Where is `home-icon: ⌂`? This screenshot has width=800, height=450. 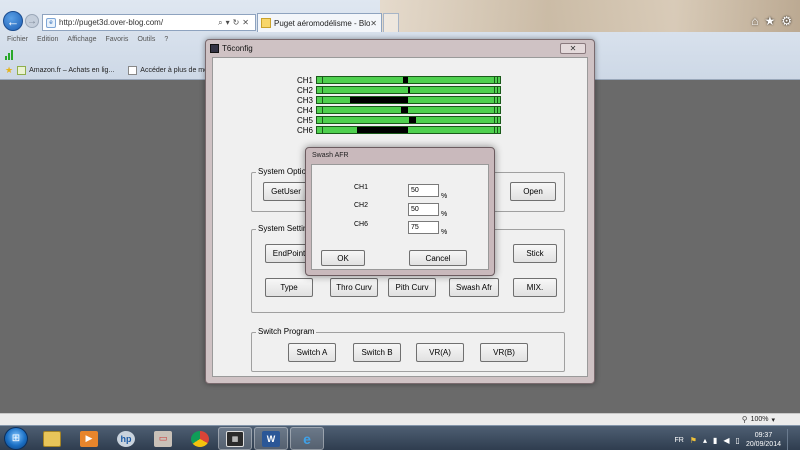
home-icon: ⌂ is located at coordinates (754, 21).